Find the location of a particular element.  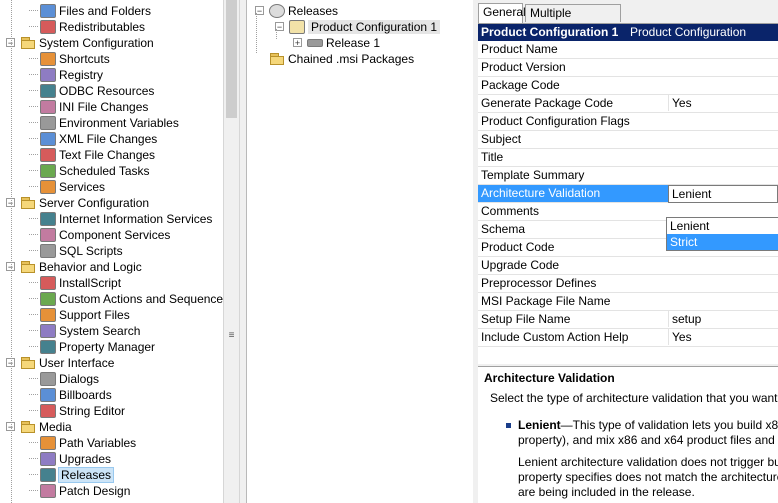

grid-header-value: Product Configuration is located at coordinates (688, 32).